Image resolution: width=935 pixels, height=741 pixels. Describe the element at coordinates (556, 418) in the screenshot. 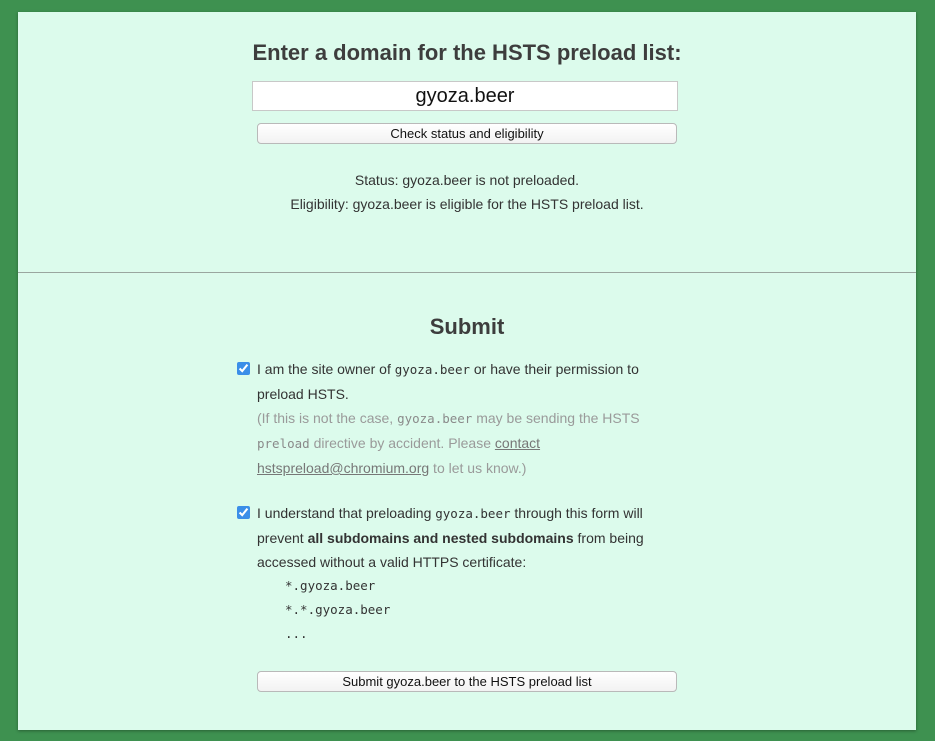

I see `note-middle: may be sending the HSTS` at that location.